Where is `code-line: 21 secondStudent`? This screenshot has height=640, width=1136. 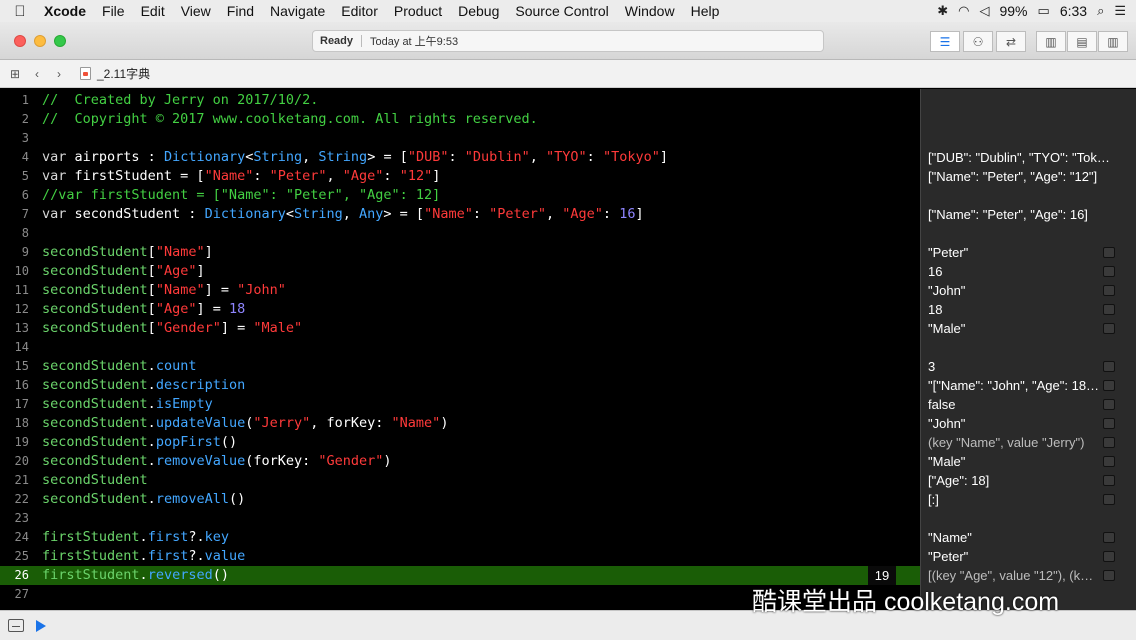
code-line: 21 secondStudent is located at coordinates (460, 480).